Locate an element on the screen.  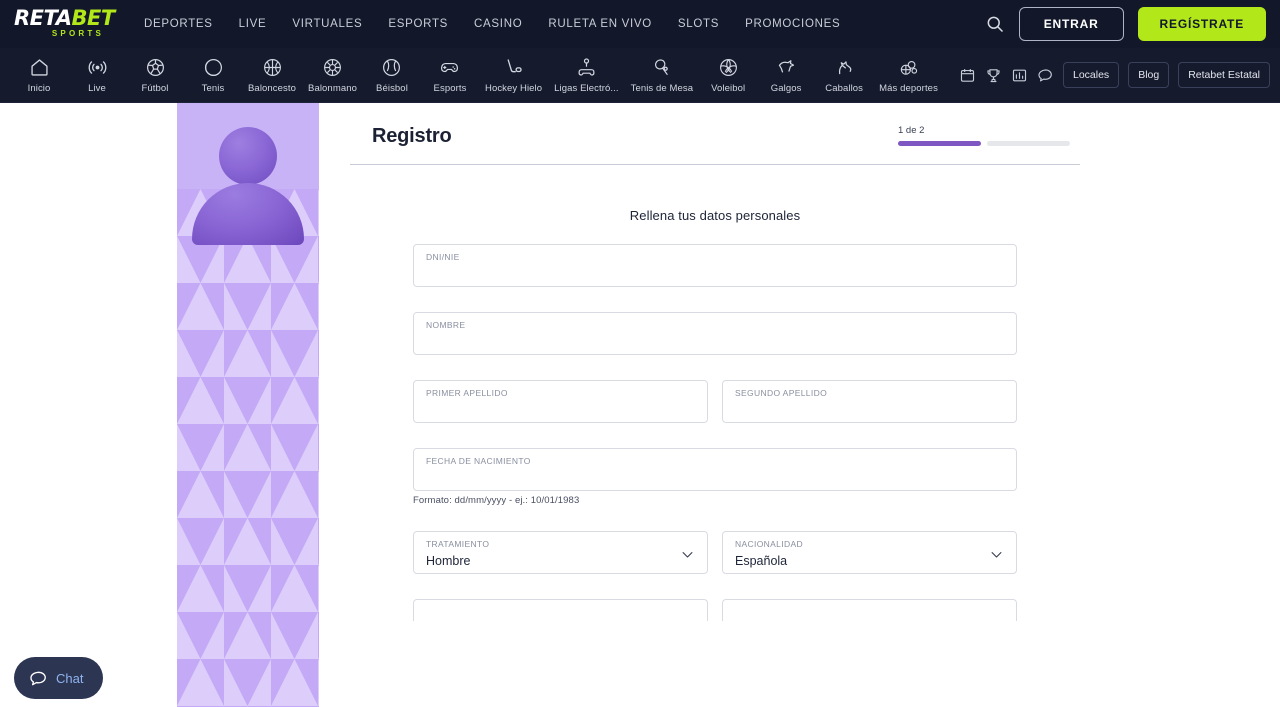
tratamiento-value: Hombre is located at coordinates (448, 561).